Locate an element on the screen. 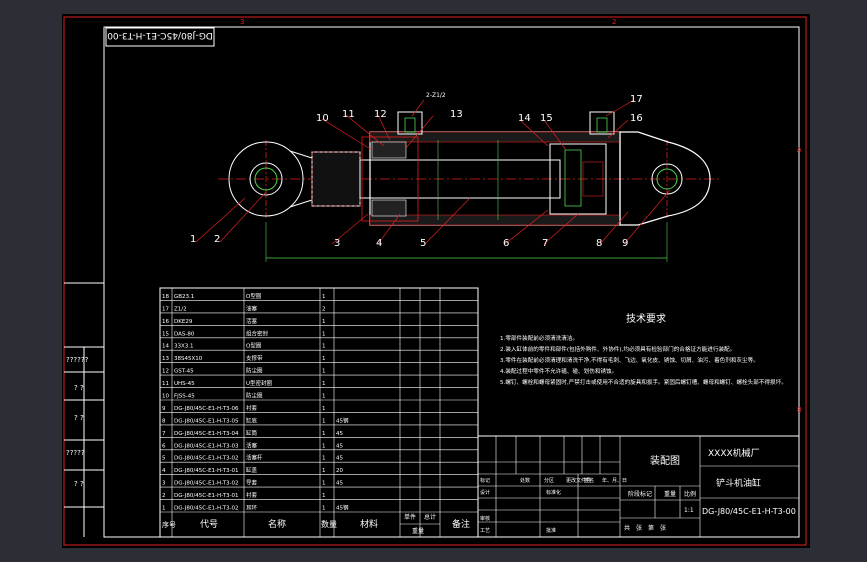 Image resolution: width=867 pixels, height=562 pixels. bom-cell-code: DG-J80/45C-E1-H-T3-01 is located at coordinates (206, 471).